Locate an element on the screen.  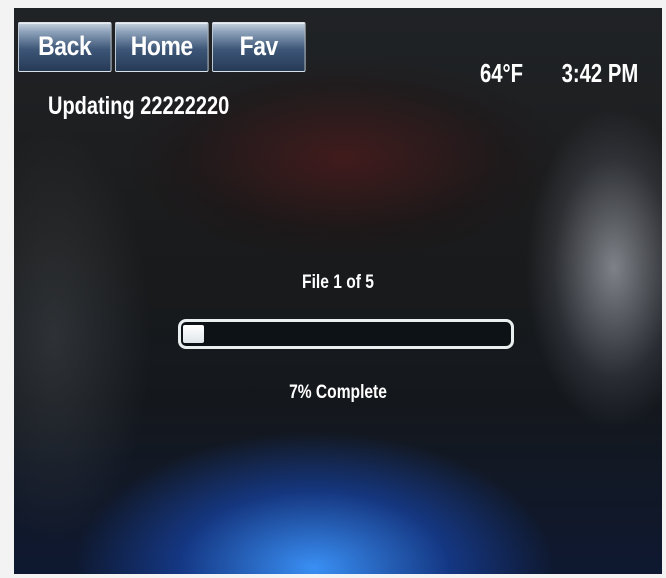
home-button-label: Home is located at coordinates (161, 46).